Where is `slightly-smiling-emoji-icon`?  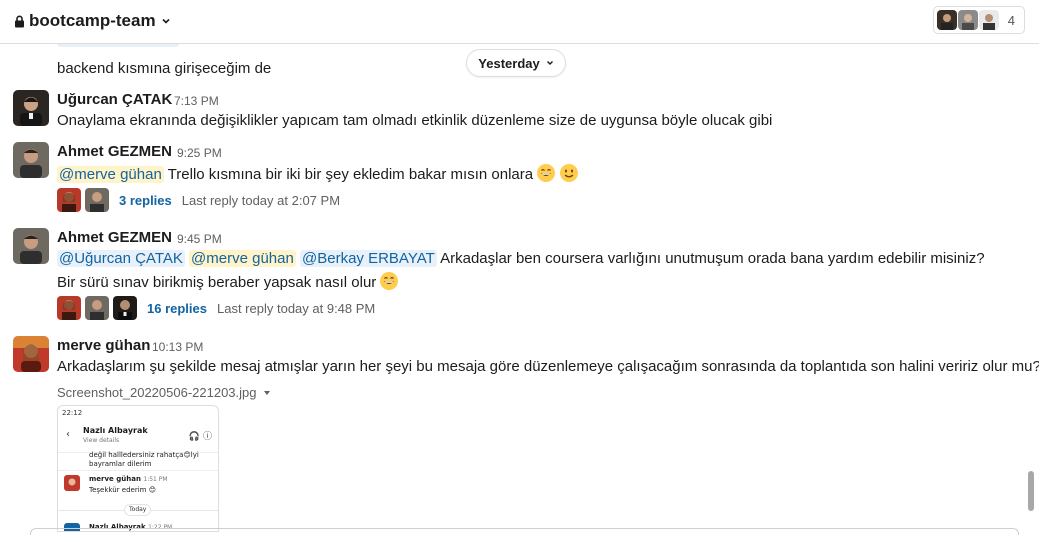 slightly-smiling-emoji-icon is located at coordinates (569, 173).